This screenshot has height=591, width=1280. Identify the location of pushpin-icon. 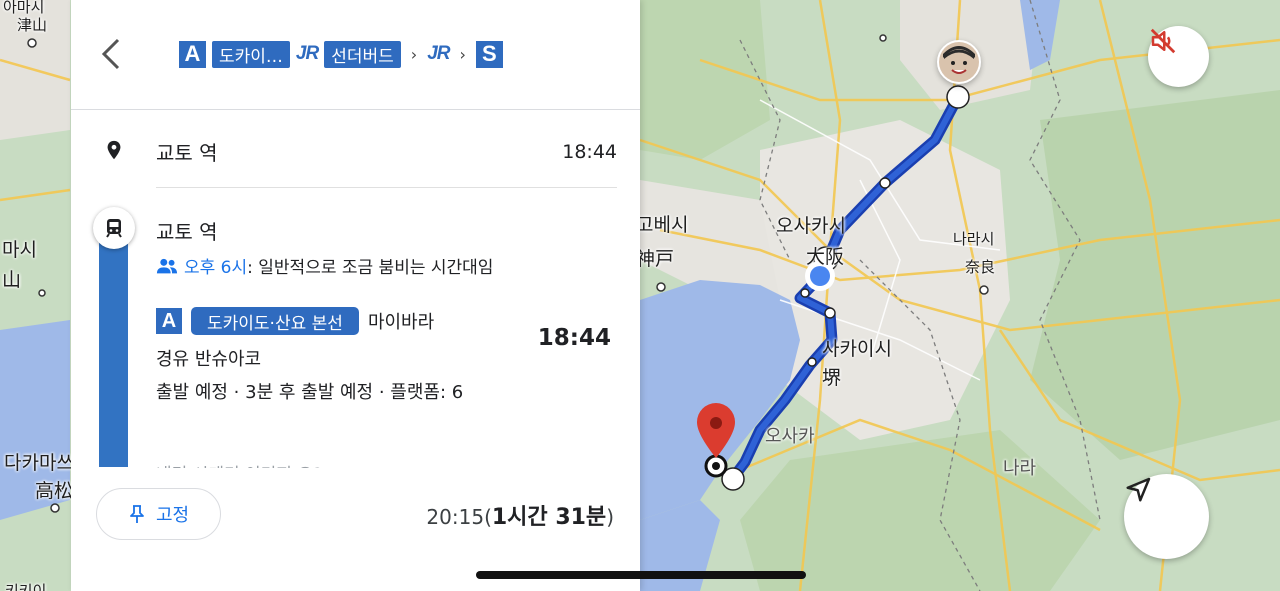
(137, 514).